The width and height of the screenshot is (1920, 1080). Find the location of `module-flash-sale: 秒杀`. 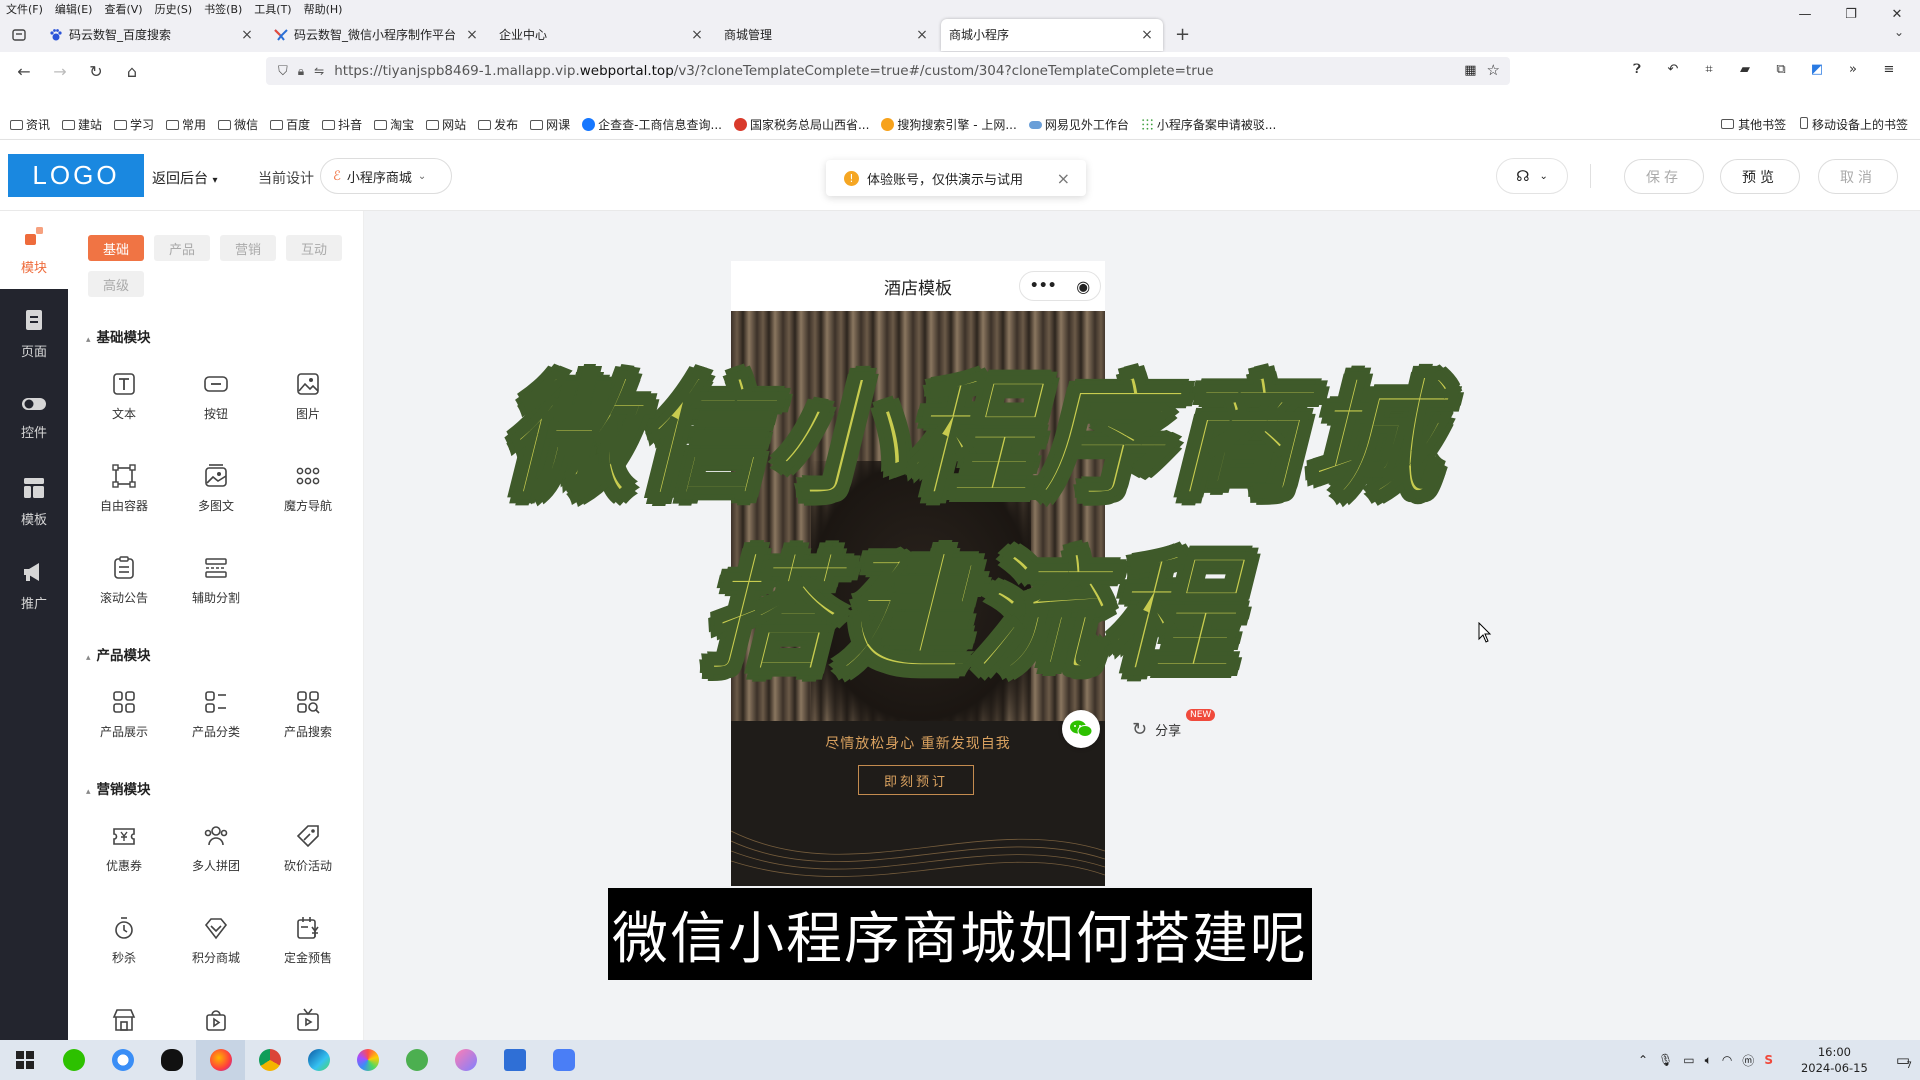

module-flash-sale: 秒杀 is located at coordinates (124, 950).